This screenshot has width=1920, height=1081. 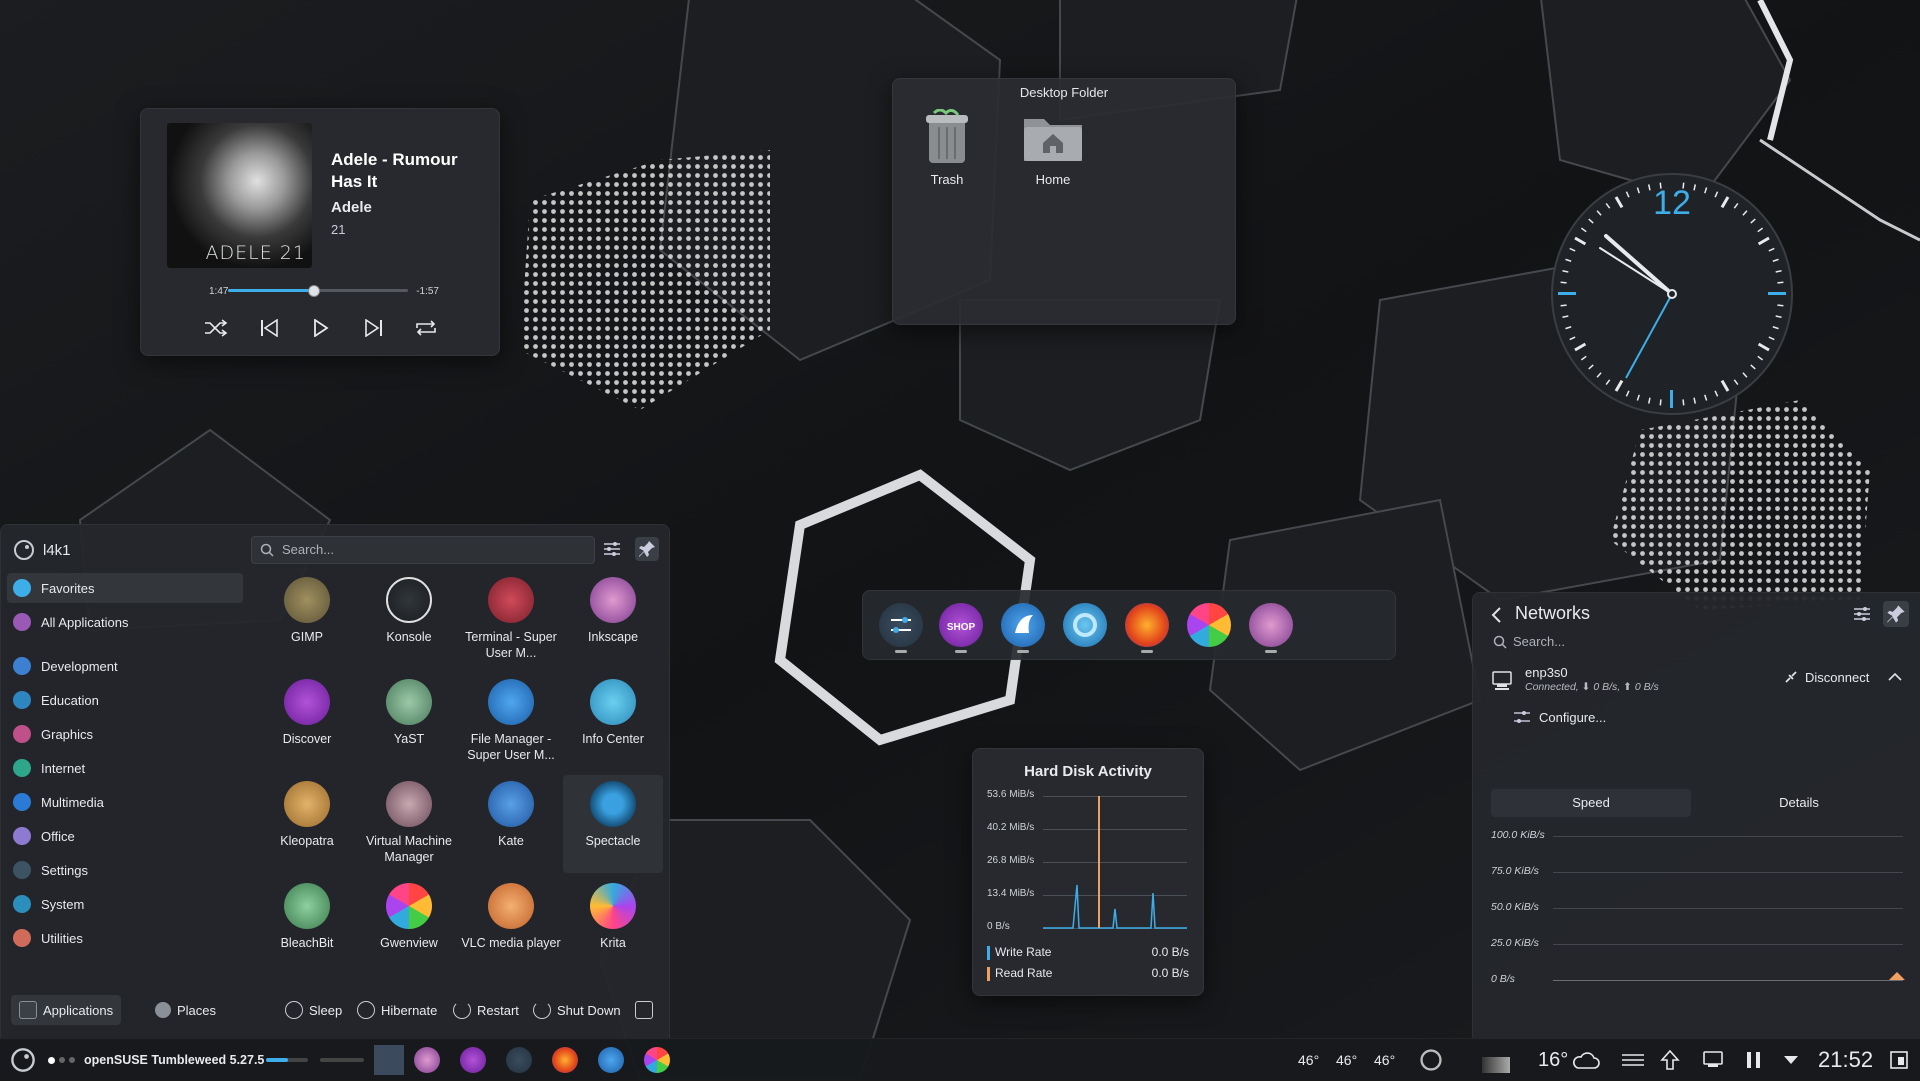 What do you see at coordinates (1553, 1060) in the screenshot?
I see `weather-temperature: 16°` at bounding box center [1553, 1060].